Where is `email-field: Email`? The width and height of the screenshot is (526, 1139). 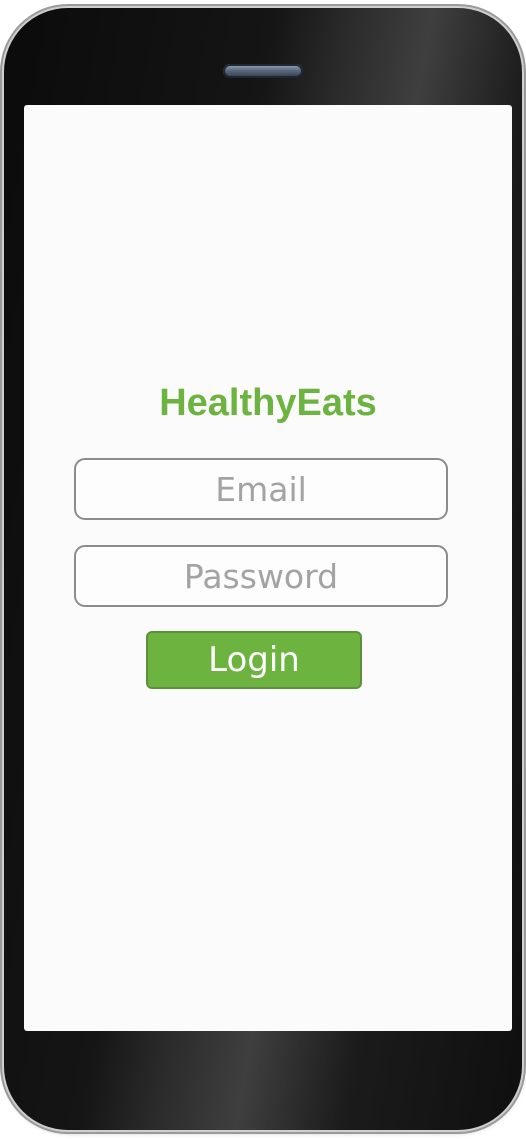 email-field: Email is located at coordinates (261, 489).